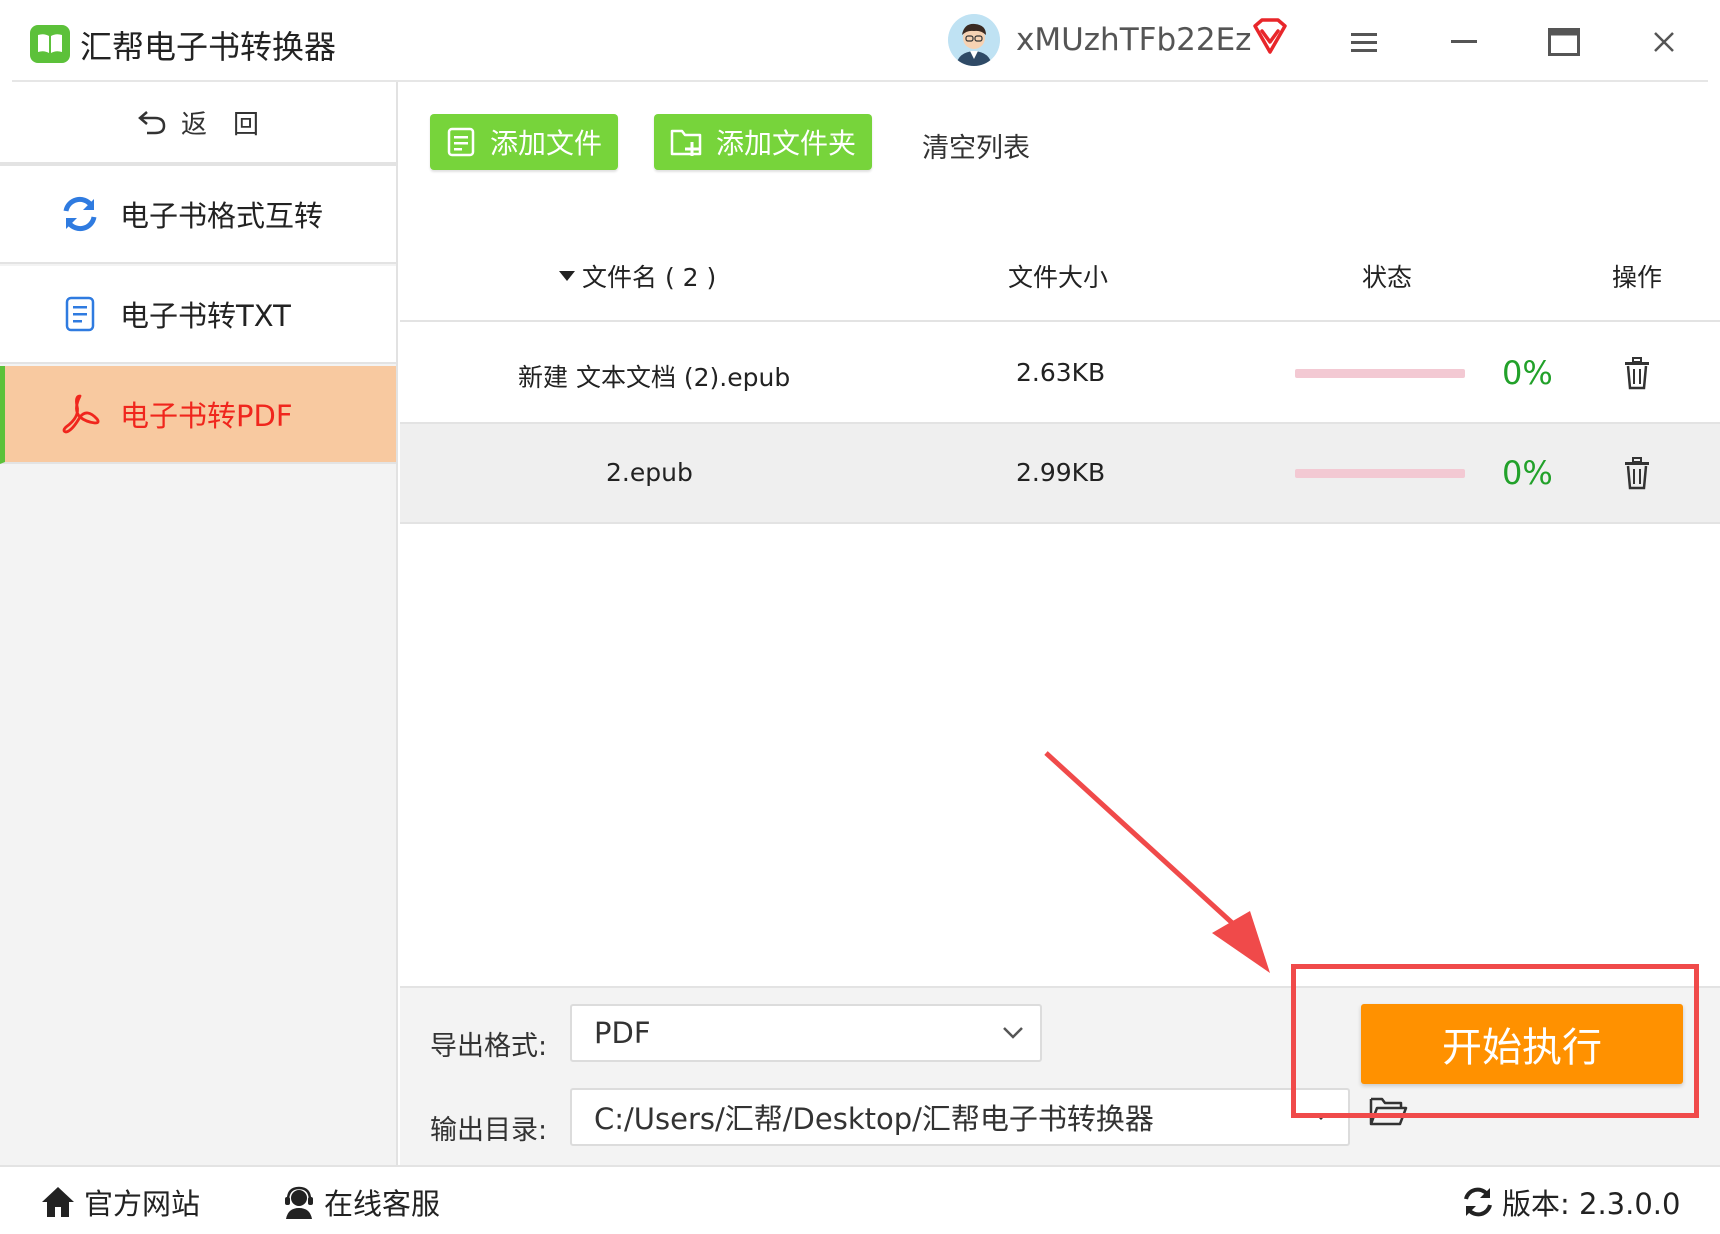 Image resolution: width=1720 pixels, height=1234 pixels. What do you see at coordinates (654, 377) in the screenshot?
I see `file-name: 新建 文本文档 (2).epub` at bounding box center [654, 377].